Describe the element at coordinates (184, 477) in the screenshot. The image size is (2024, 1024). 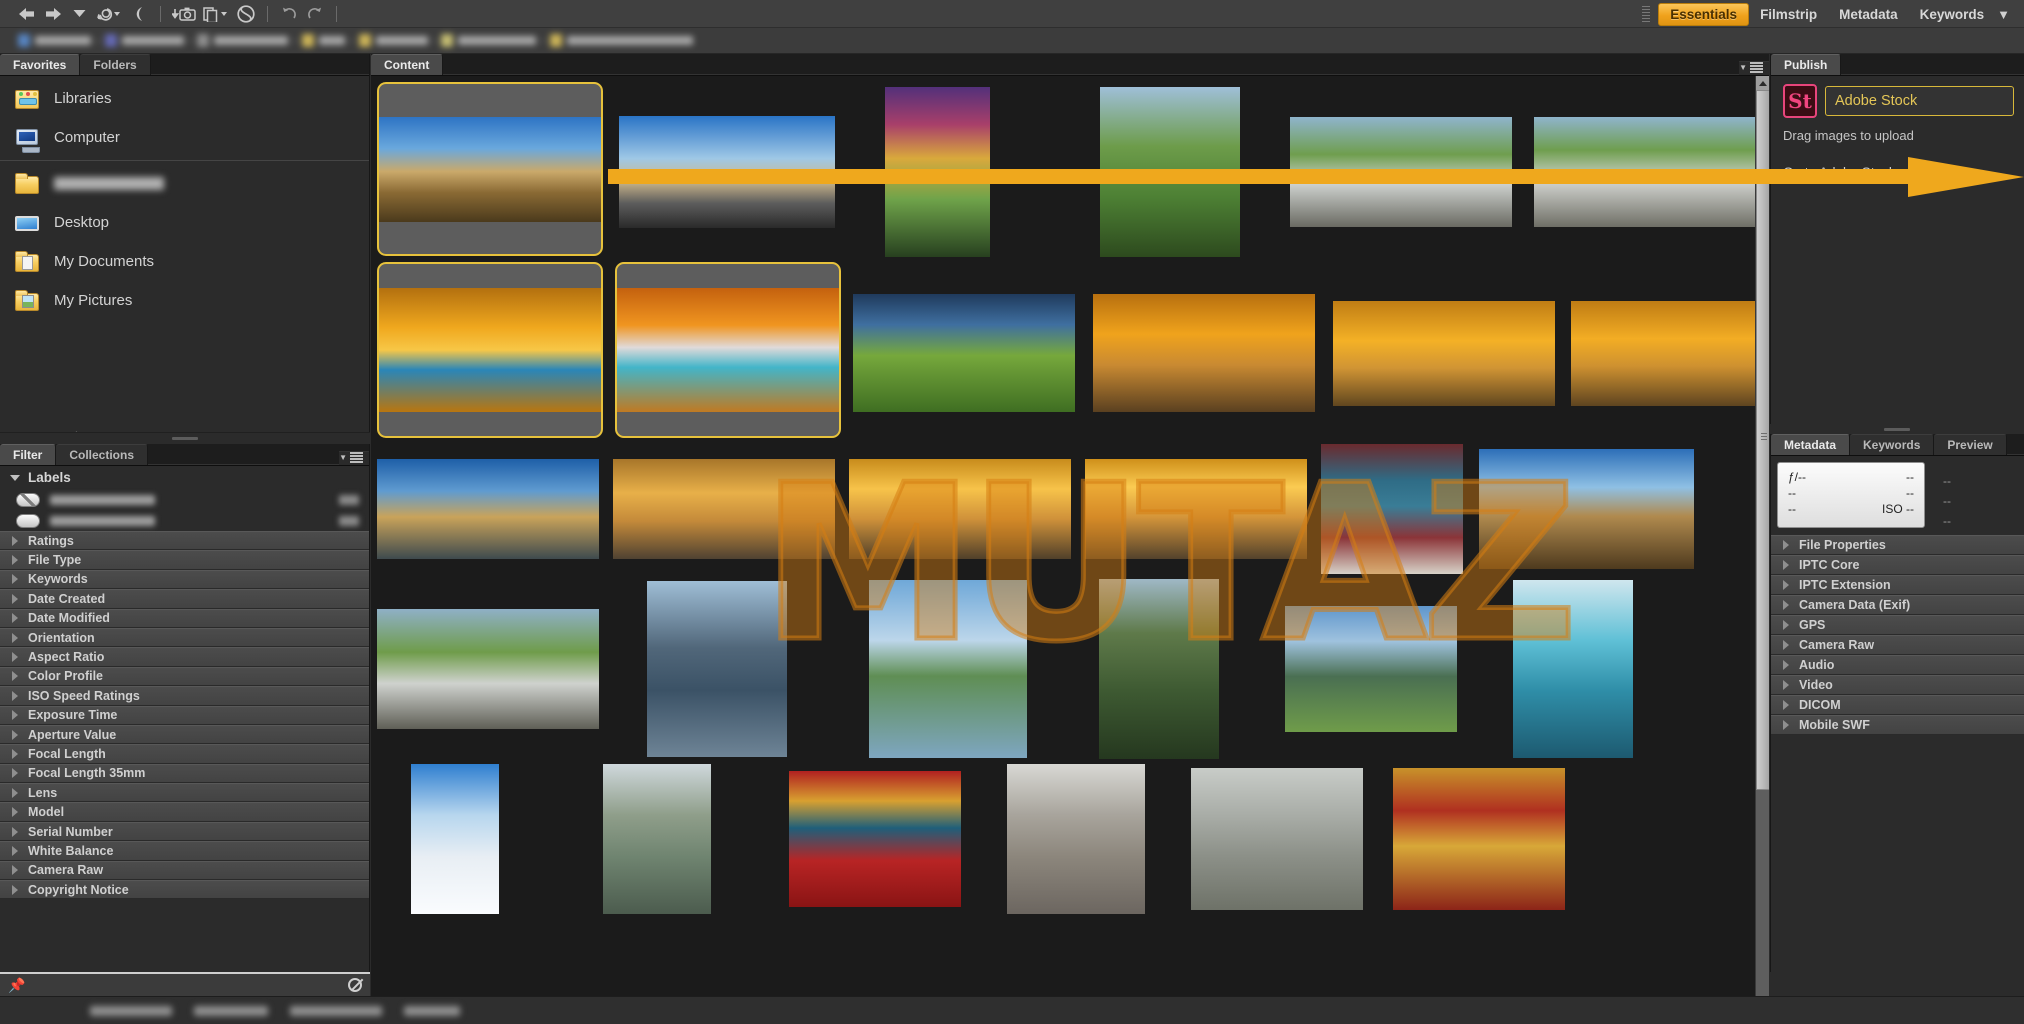
I see `filter-labels-header: Labels` at that location.